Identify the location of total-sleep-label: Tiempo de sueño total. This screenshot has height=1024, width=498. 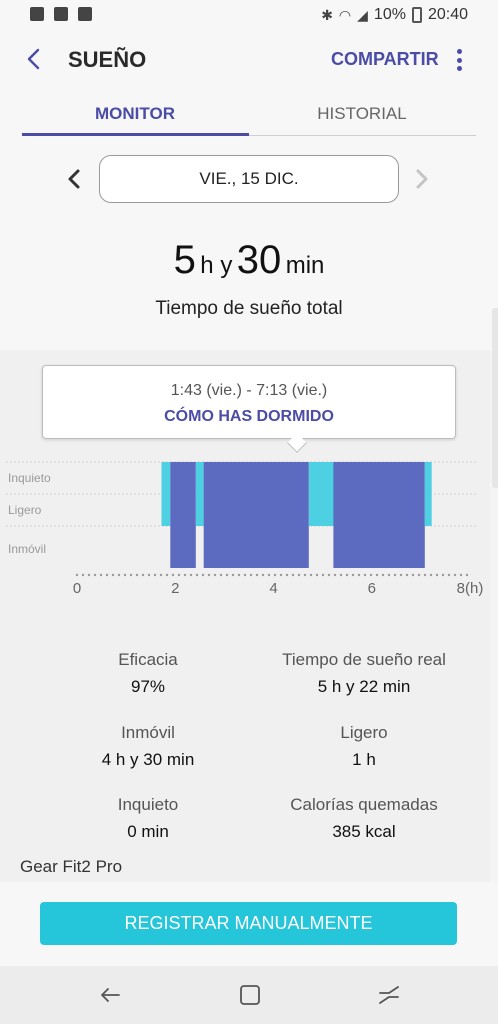
(249, 308).